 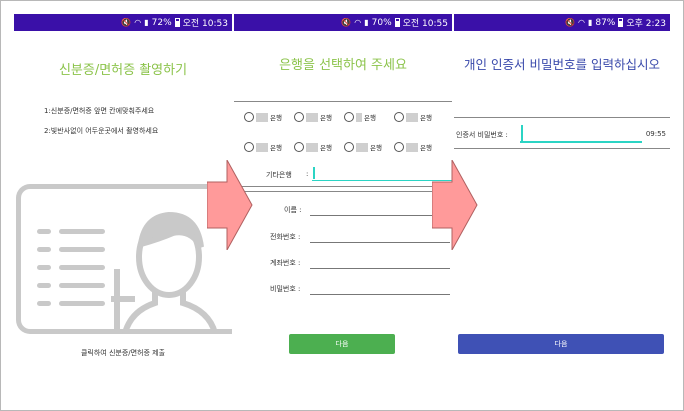 I want to click on status-bar: 🔇 ◠ ▮ 72% 오전 10:53, so click(x=123, y=22).